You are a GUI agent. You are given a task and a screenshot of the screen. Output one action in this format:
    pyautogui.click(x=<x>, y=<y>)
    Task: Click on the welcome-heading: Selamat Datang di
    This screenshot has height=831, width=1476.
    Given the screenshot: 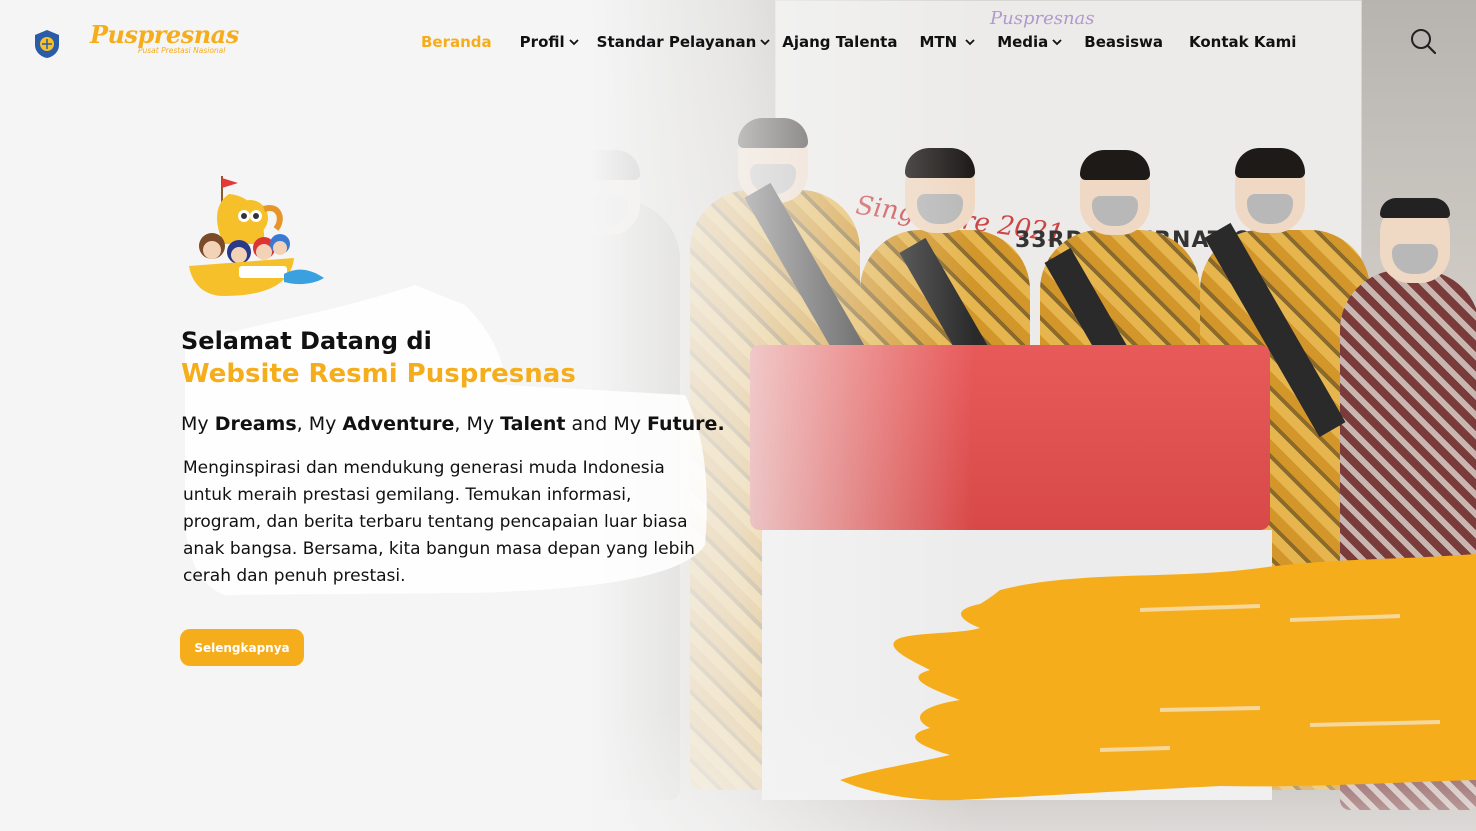 What is the action you would take?
    pyautogui.click(x=306, y=341)
    